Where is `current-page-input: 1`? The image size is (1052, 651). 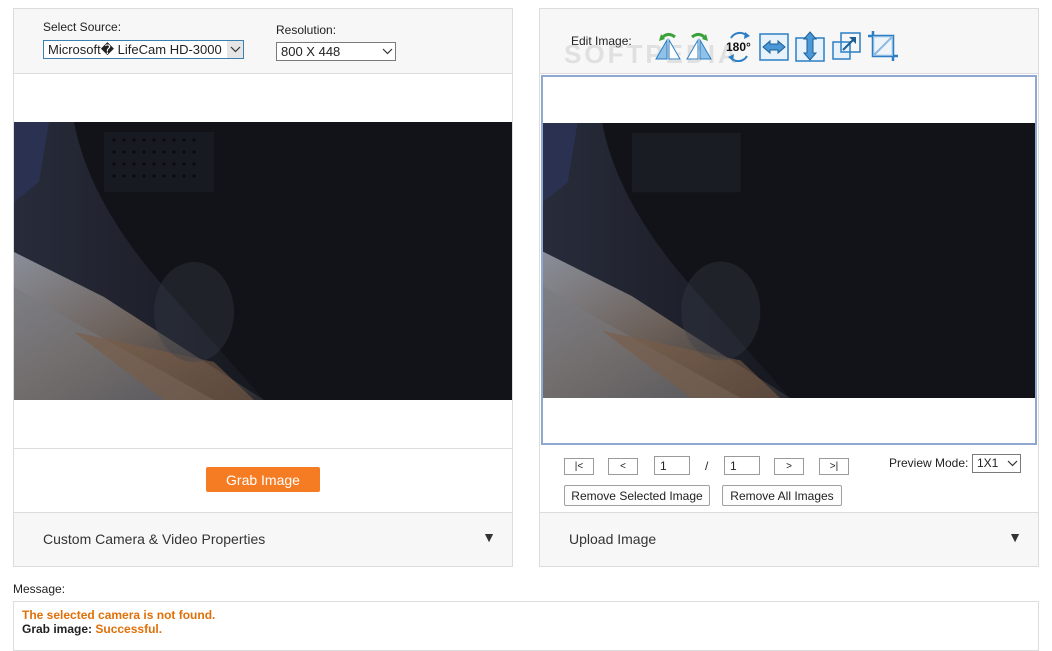
current-page-input: 1 is located at coordinates (672, 465).